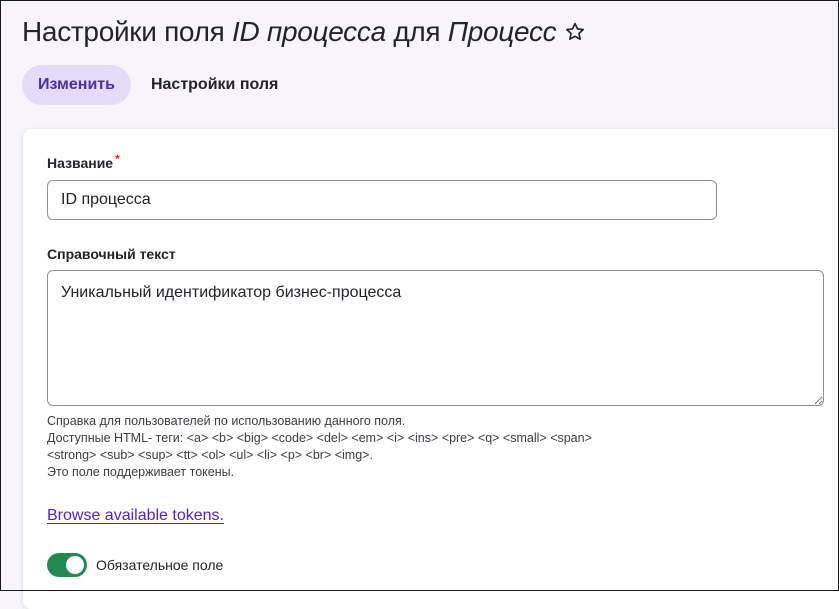 The width and height of the screenshot is (839, 609). What do you see at coordinates (382, 200) in the screenshot?
I see `name-input` at bounding box center [382, 200].